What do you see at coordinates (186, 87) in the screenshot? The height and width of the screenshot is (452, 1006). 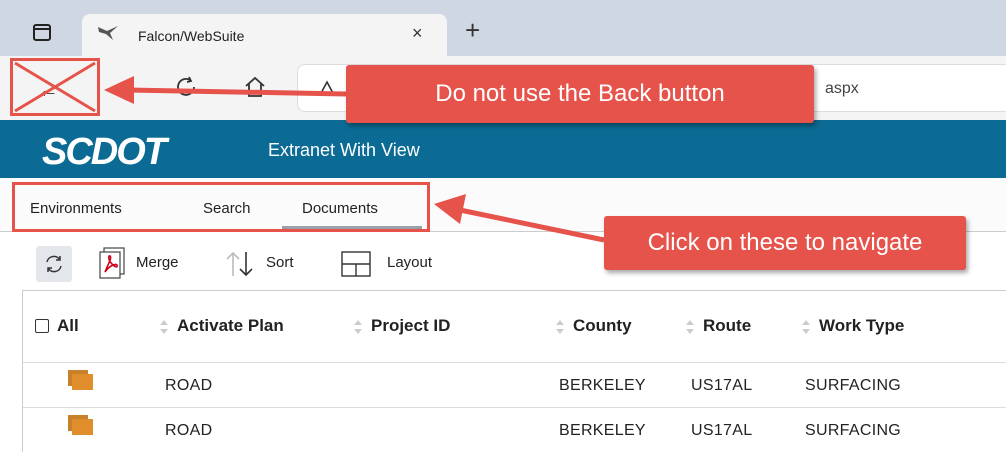 I see `refresh-icon` at bounding box center [186, 87].